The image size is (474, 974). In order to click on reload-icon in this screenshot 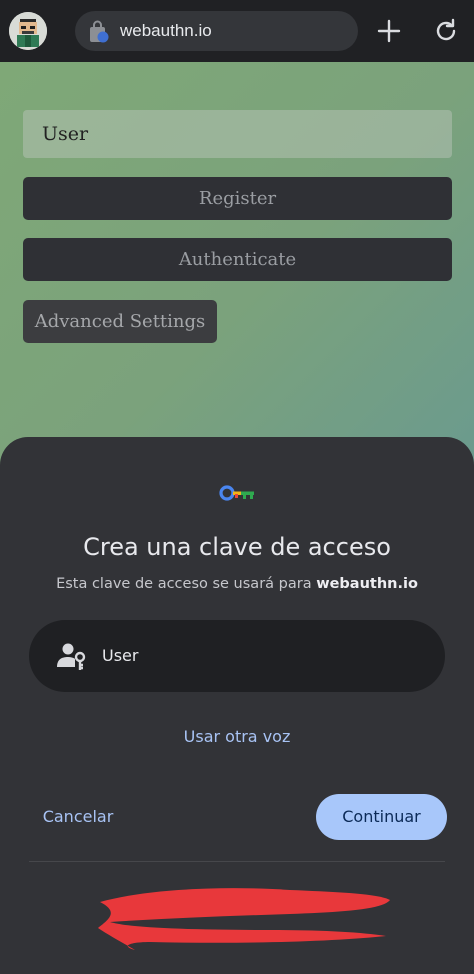, I will do `click(446, 31)`.